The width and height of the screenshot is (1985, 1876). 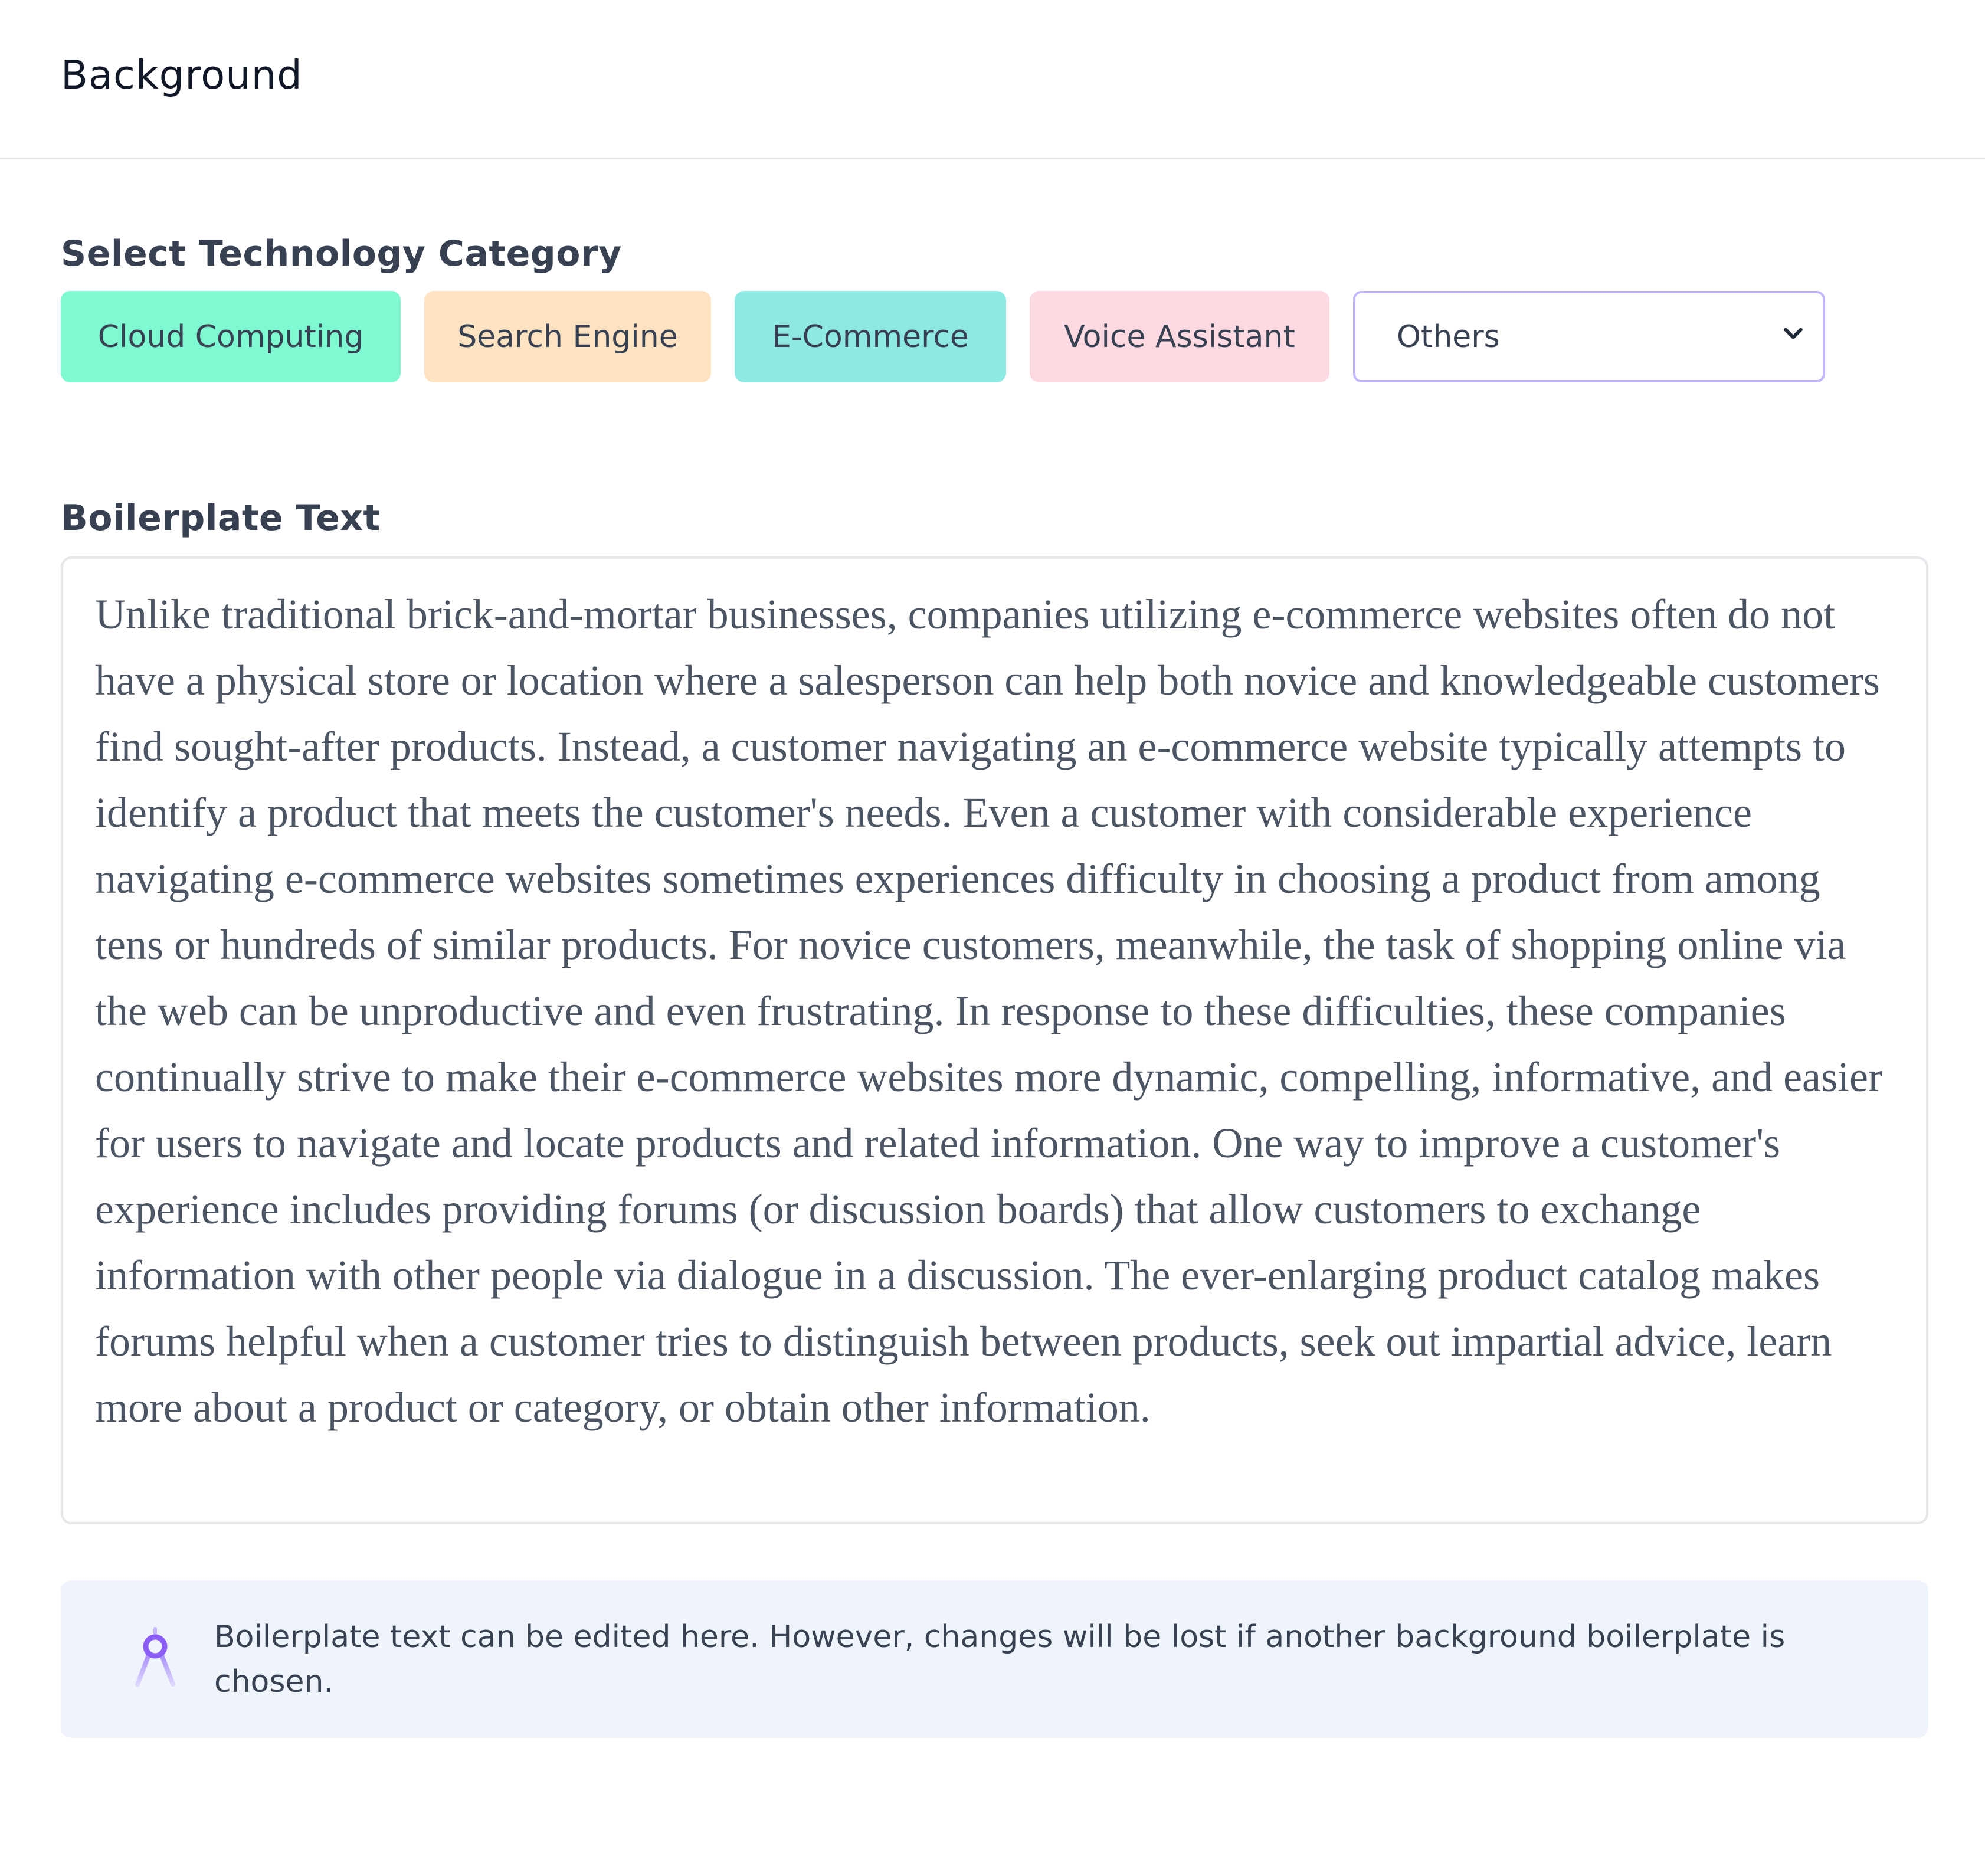 What do you see at coordinates (155, 1657) in the screenshot?
I see `compass-icon` at bounding box center [155, 1657].